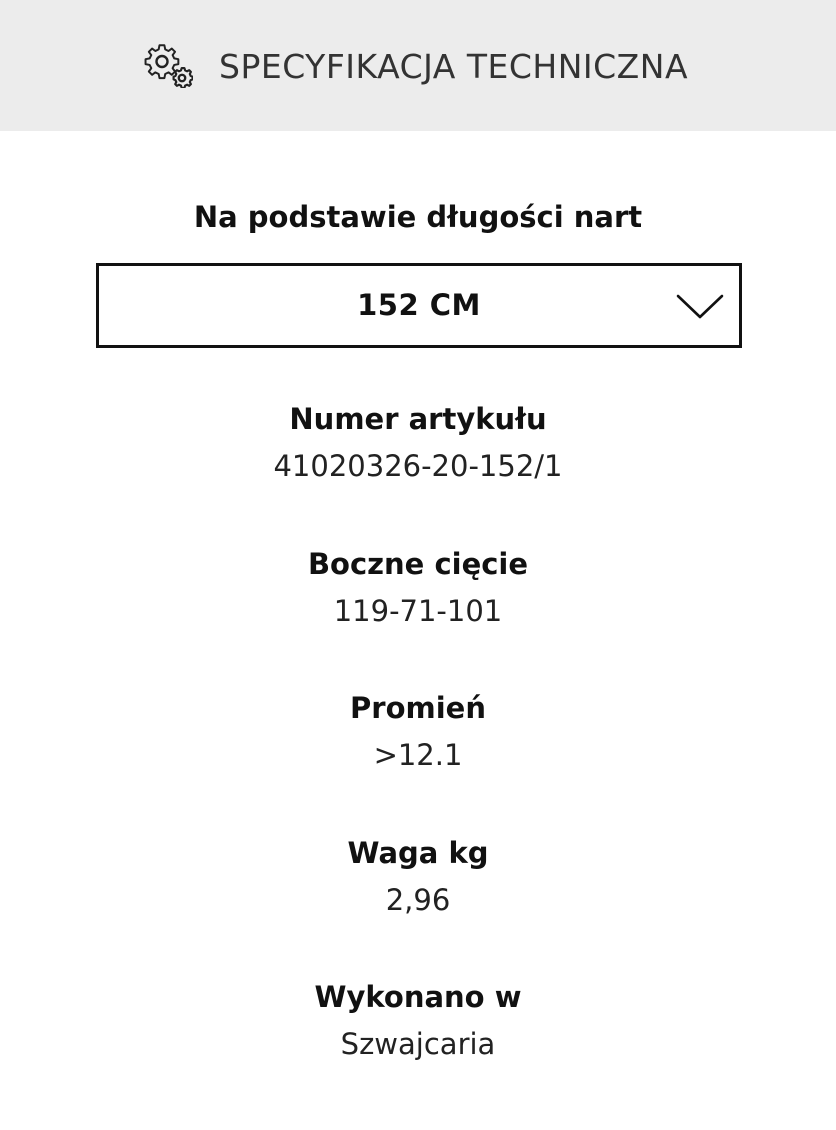  I want to click on spec-header: SPECYFIKACJA TECHNICZNA, so click(418, 65).